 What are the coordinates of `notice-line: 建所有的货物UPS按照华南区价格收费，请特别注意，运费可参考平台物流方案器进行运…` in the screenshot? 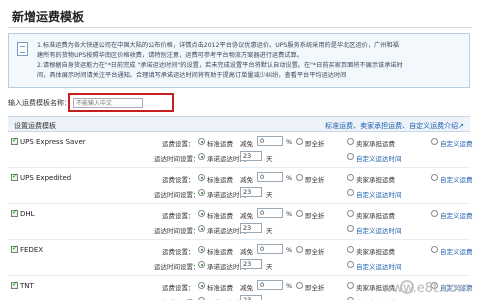 It's located at (170, 55).